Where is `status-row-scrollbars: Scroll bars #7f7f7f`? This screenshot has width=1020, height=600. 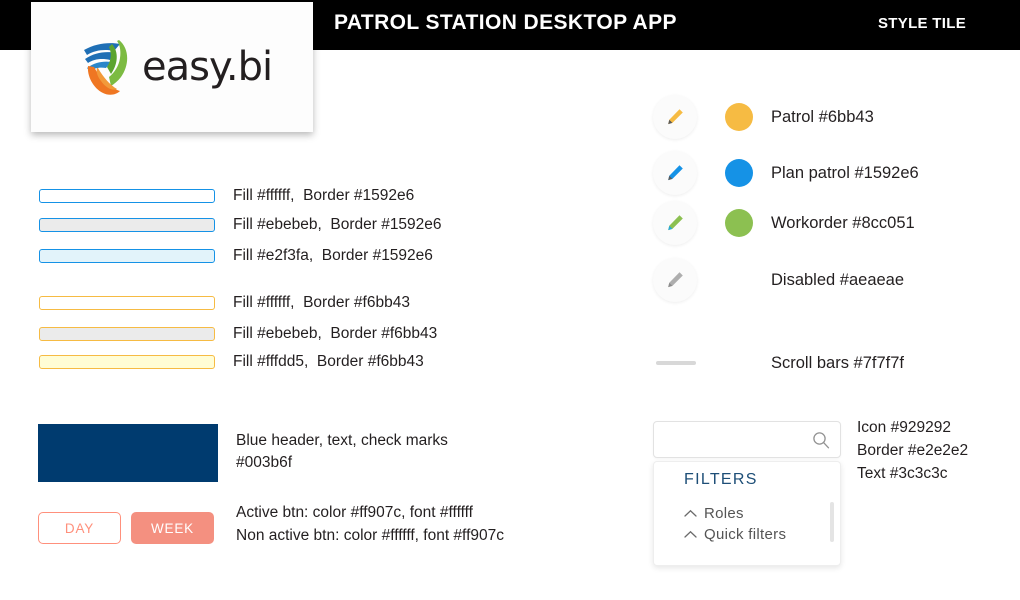
status-row-scrollbars: Scroll bars #7f7f7f is located at coordinates (778, 363).